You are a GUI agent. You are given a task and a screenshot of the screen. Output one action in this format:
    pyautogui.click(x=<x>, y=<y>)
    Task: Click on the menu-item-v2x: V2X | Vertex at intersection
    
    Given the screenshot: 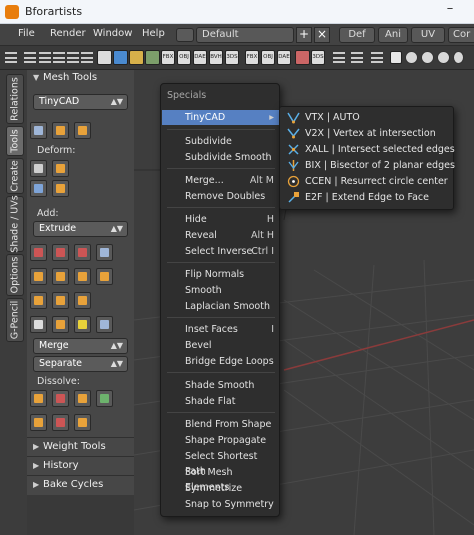 What is the action you would take?
    pyautogui.click(x=367, y=133)
    